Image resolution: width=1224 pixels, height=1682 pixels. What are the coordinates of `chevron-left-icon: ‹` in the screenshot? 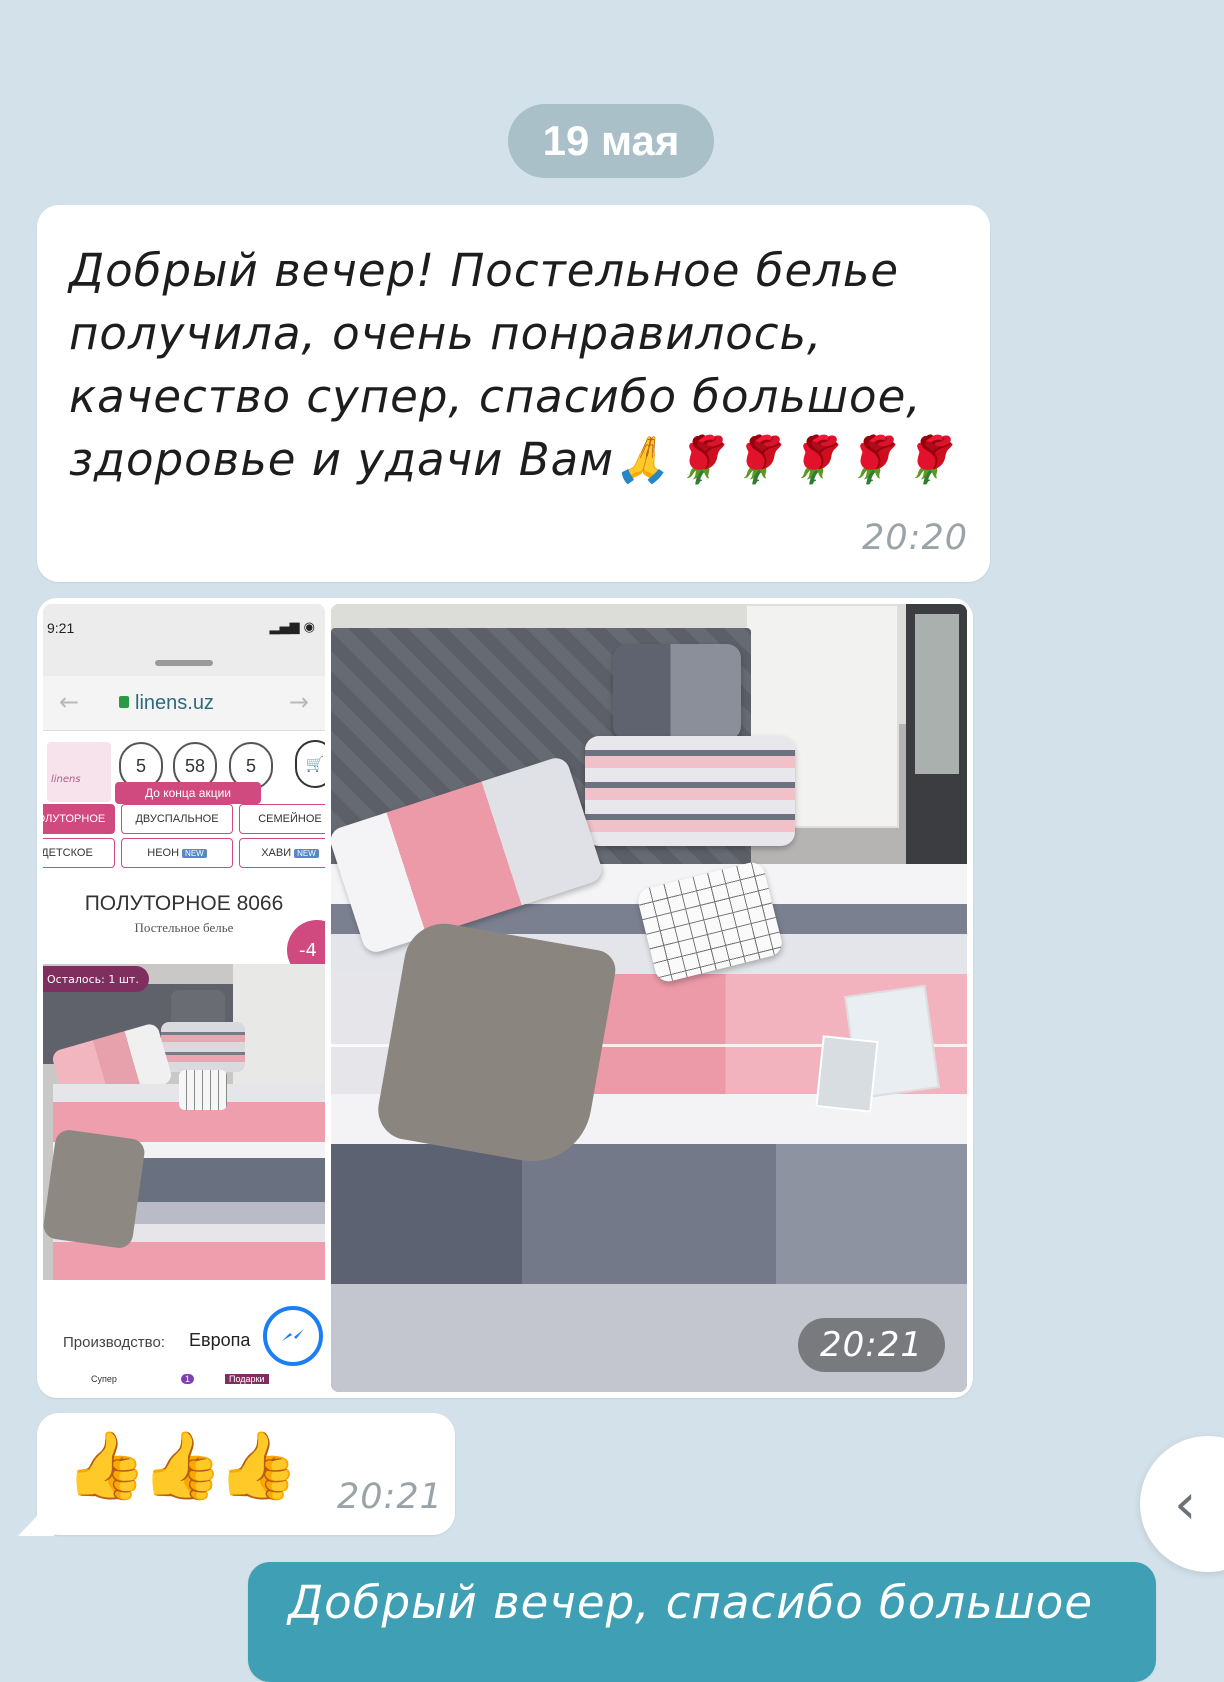 It's located at (1185, 1504).